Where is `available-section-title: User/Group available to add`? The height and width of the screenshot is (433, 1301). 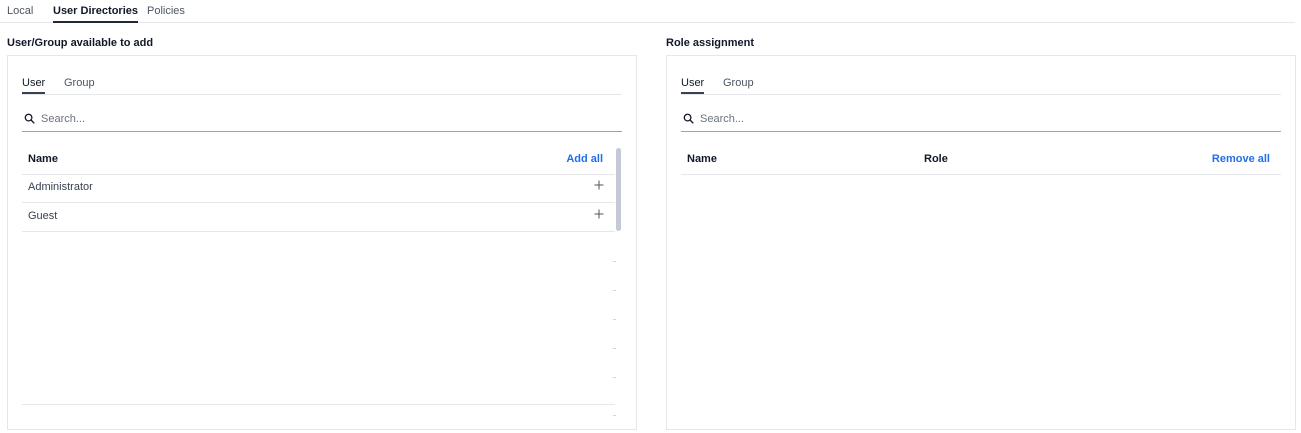 available-section-title: User/Group available to add is located at coordinates (80, 43).